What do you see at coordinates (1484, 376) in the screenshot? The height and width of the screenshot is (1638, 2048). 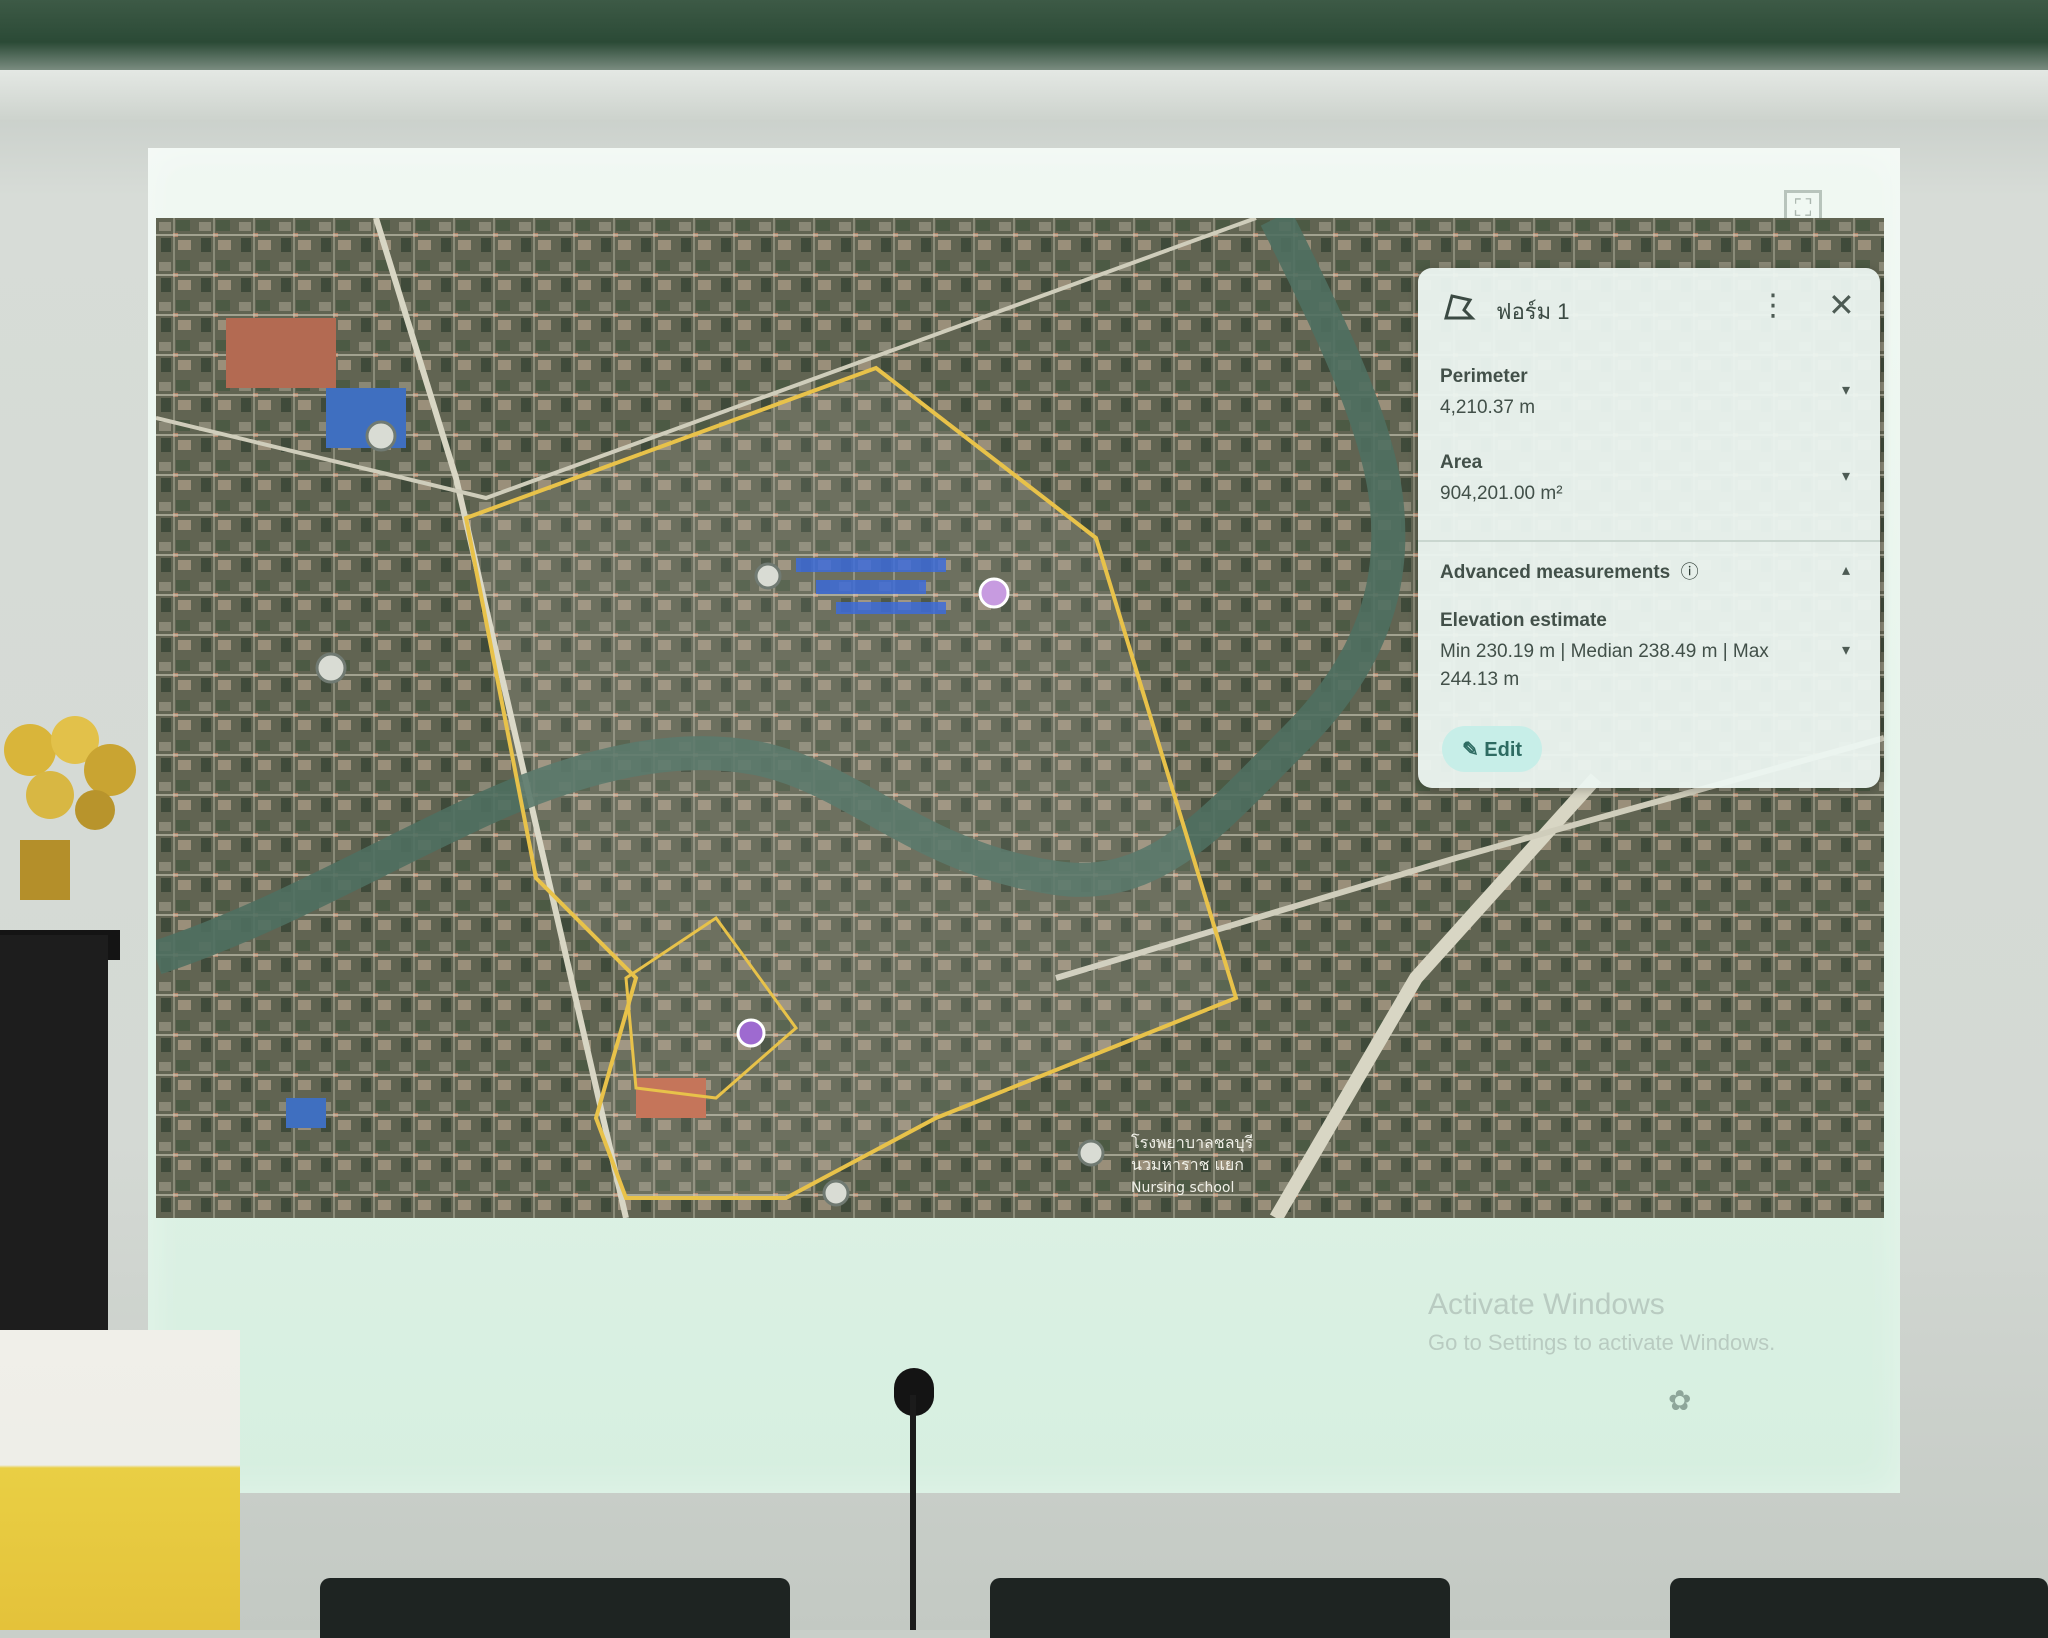 I see `perimeter-label: Perimeter` at bounding box center [1484, 376].